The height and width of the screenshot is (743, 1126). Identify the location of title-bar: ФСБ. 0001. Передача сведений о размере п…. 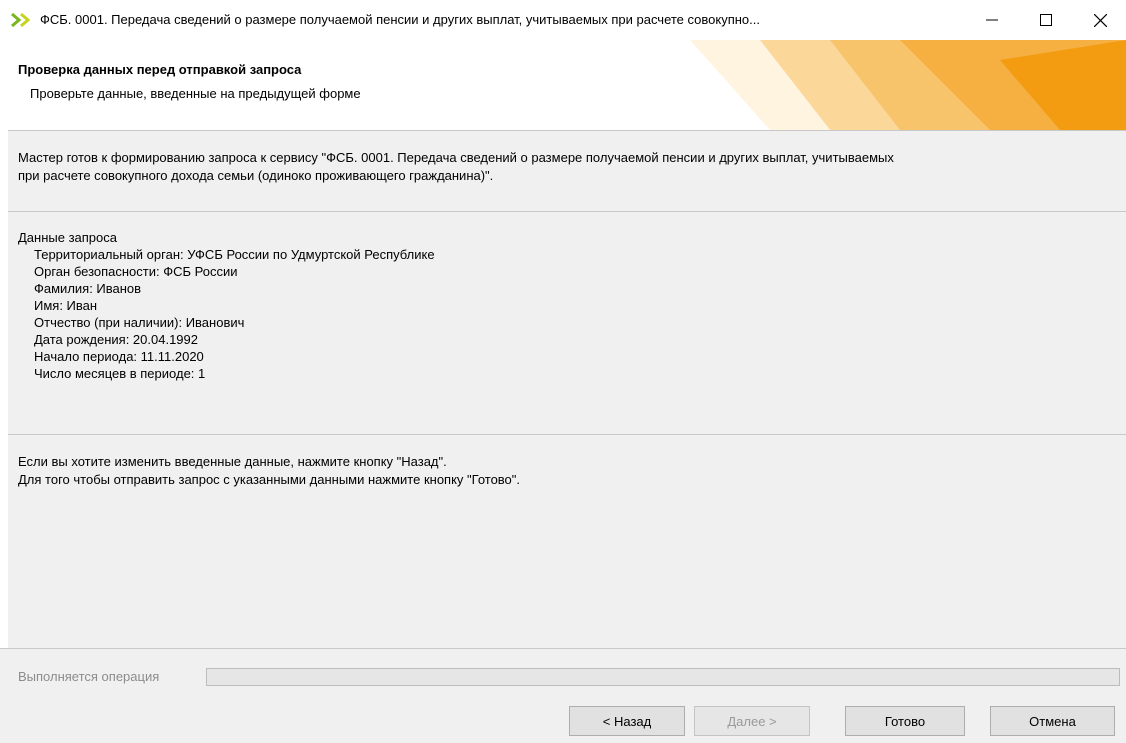
(563, 20).